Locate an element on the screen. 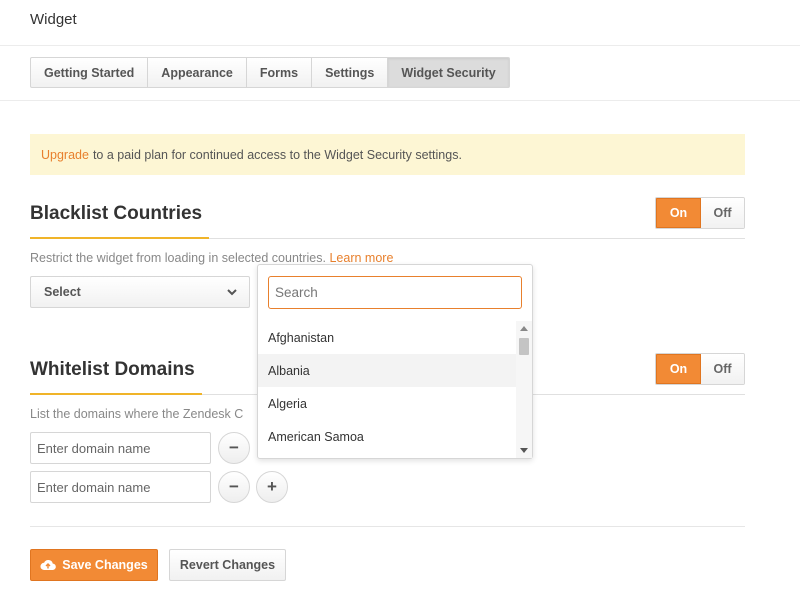 Image resolution: width=800 pixels, height=598 pixels. revert-changes-button: Revert Changes is located at coordinates (227, 565).